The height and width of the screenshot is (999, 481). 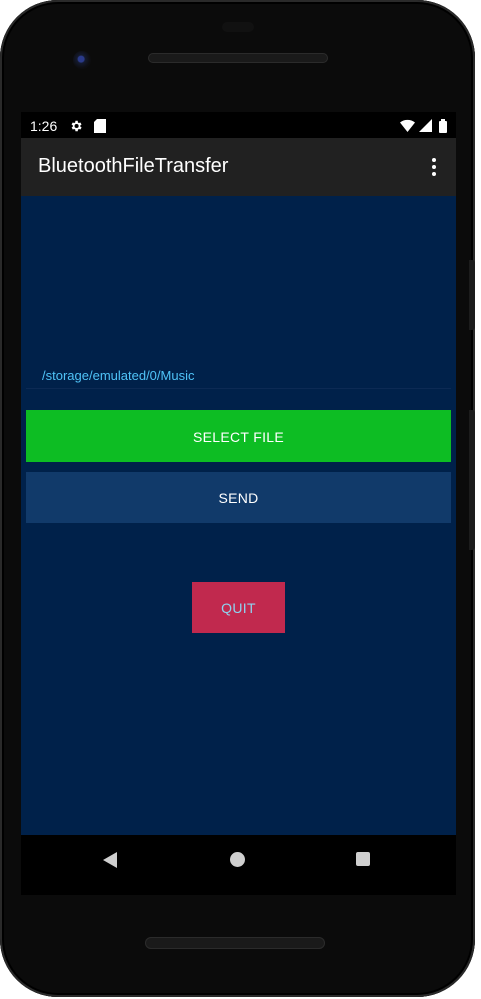 What do you see at coordinates (472, 295) in the screenshot?
I see `power-button` at bounding box center [472, 295].